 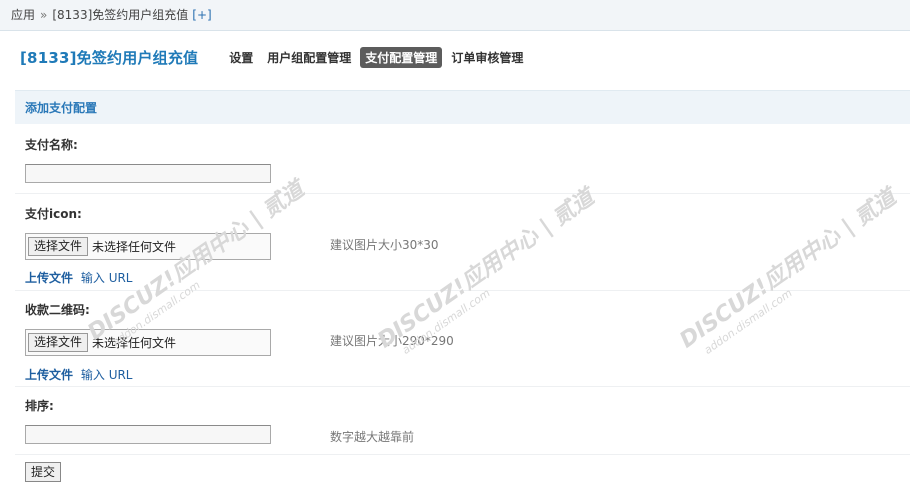 I want to click on qrcode-upload-file-link: 上传文件, so click(x=49, y=375).